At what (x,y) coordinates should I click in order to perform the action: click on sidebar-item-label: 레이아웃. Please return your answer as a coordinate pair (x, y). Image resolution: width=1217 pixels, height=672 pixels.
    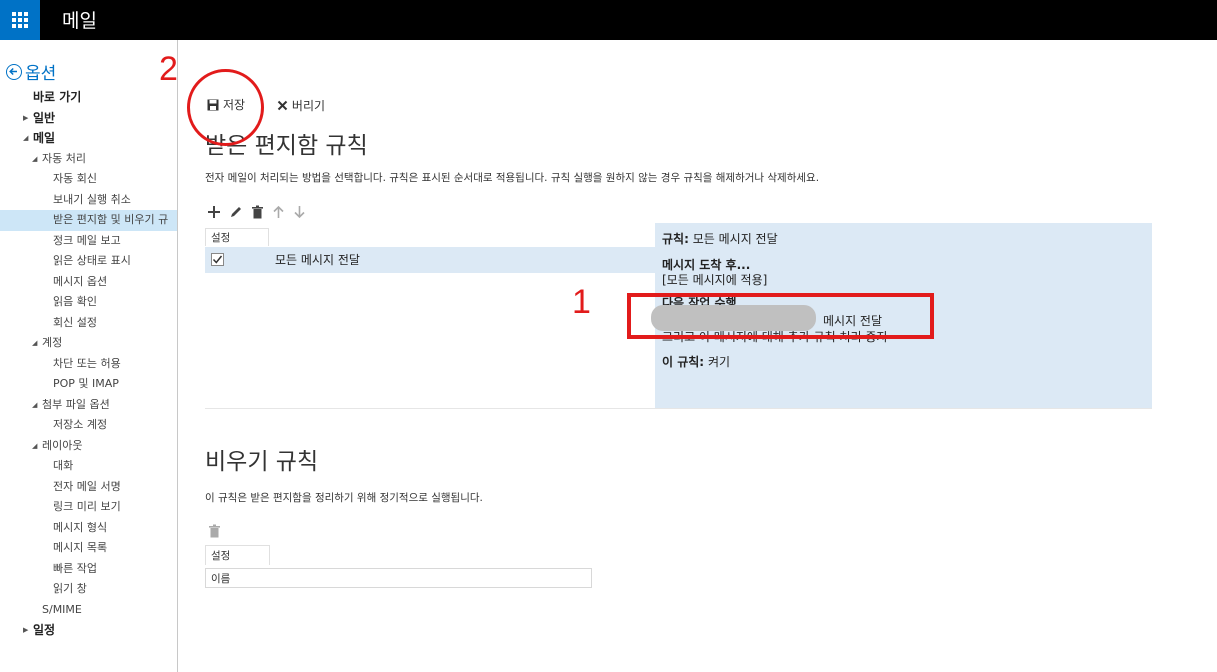
    Looking at the image, I should click on (62, 445).